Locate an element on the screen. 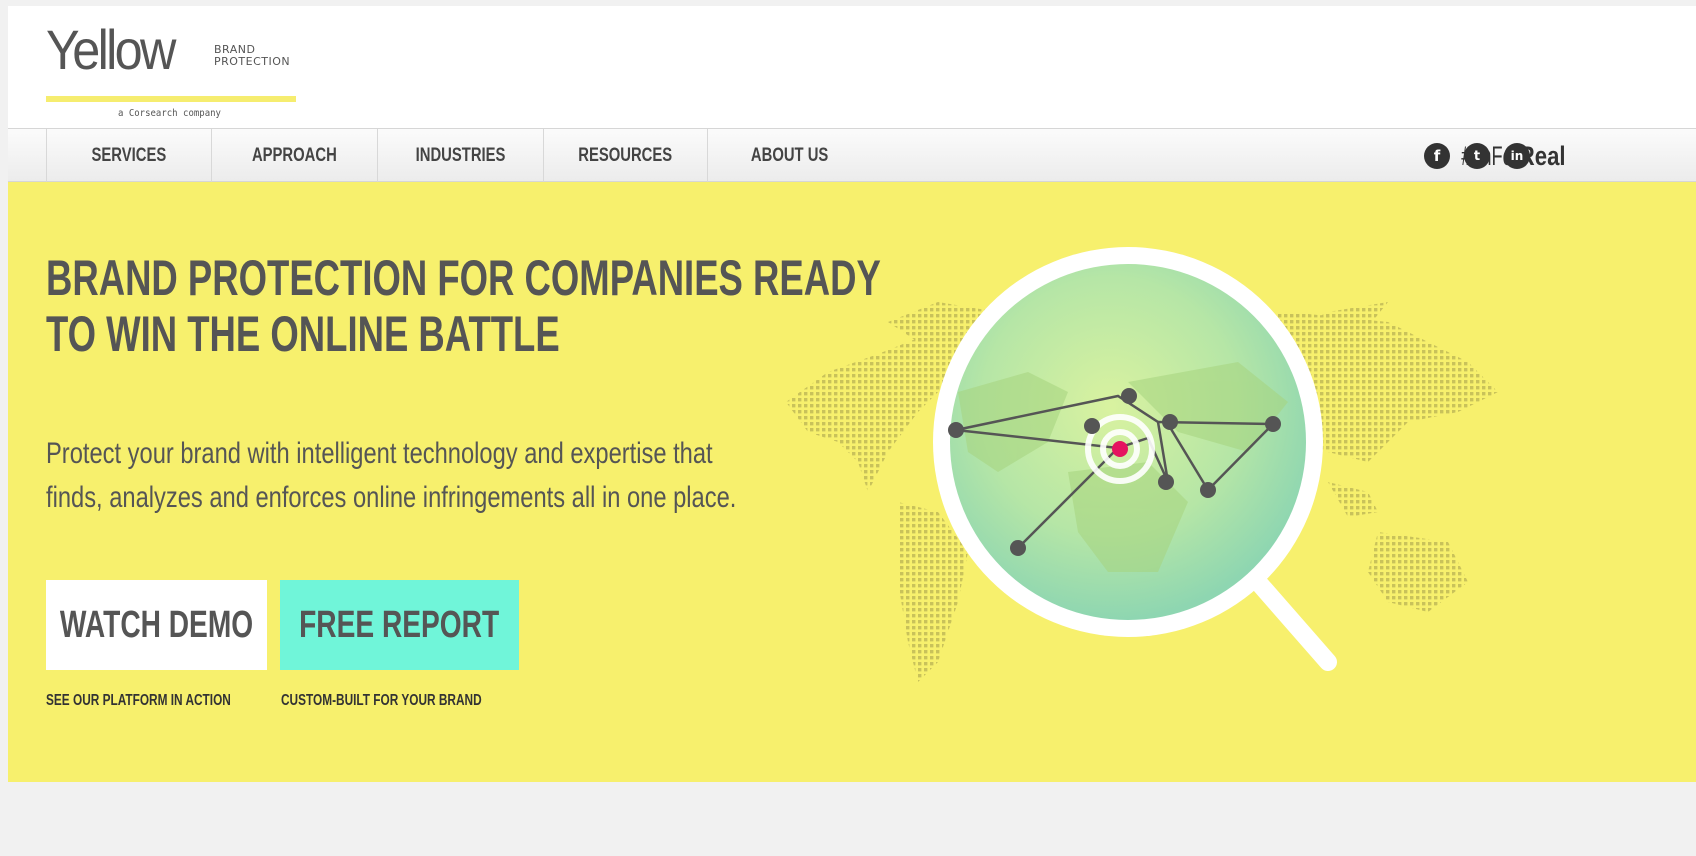 The image size is (1696, 856). twitter-icon: t is located at coordinates (1477, 156).